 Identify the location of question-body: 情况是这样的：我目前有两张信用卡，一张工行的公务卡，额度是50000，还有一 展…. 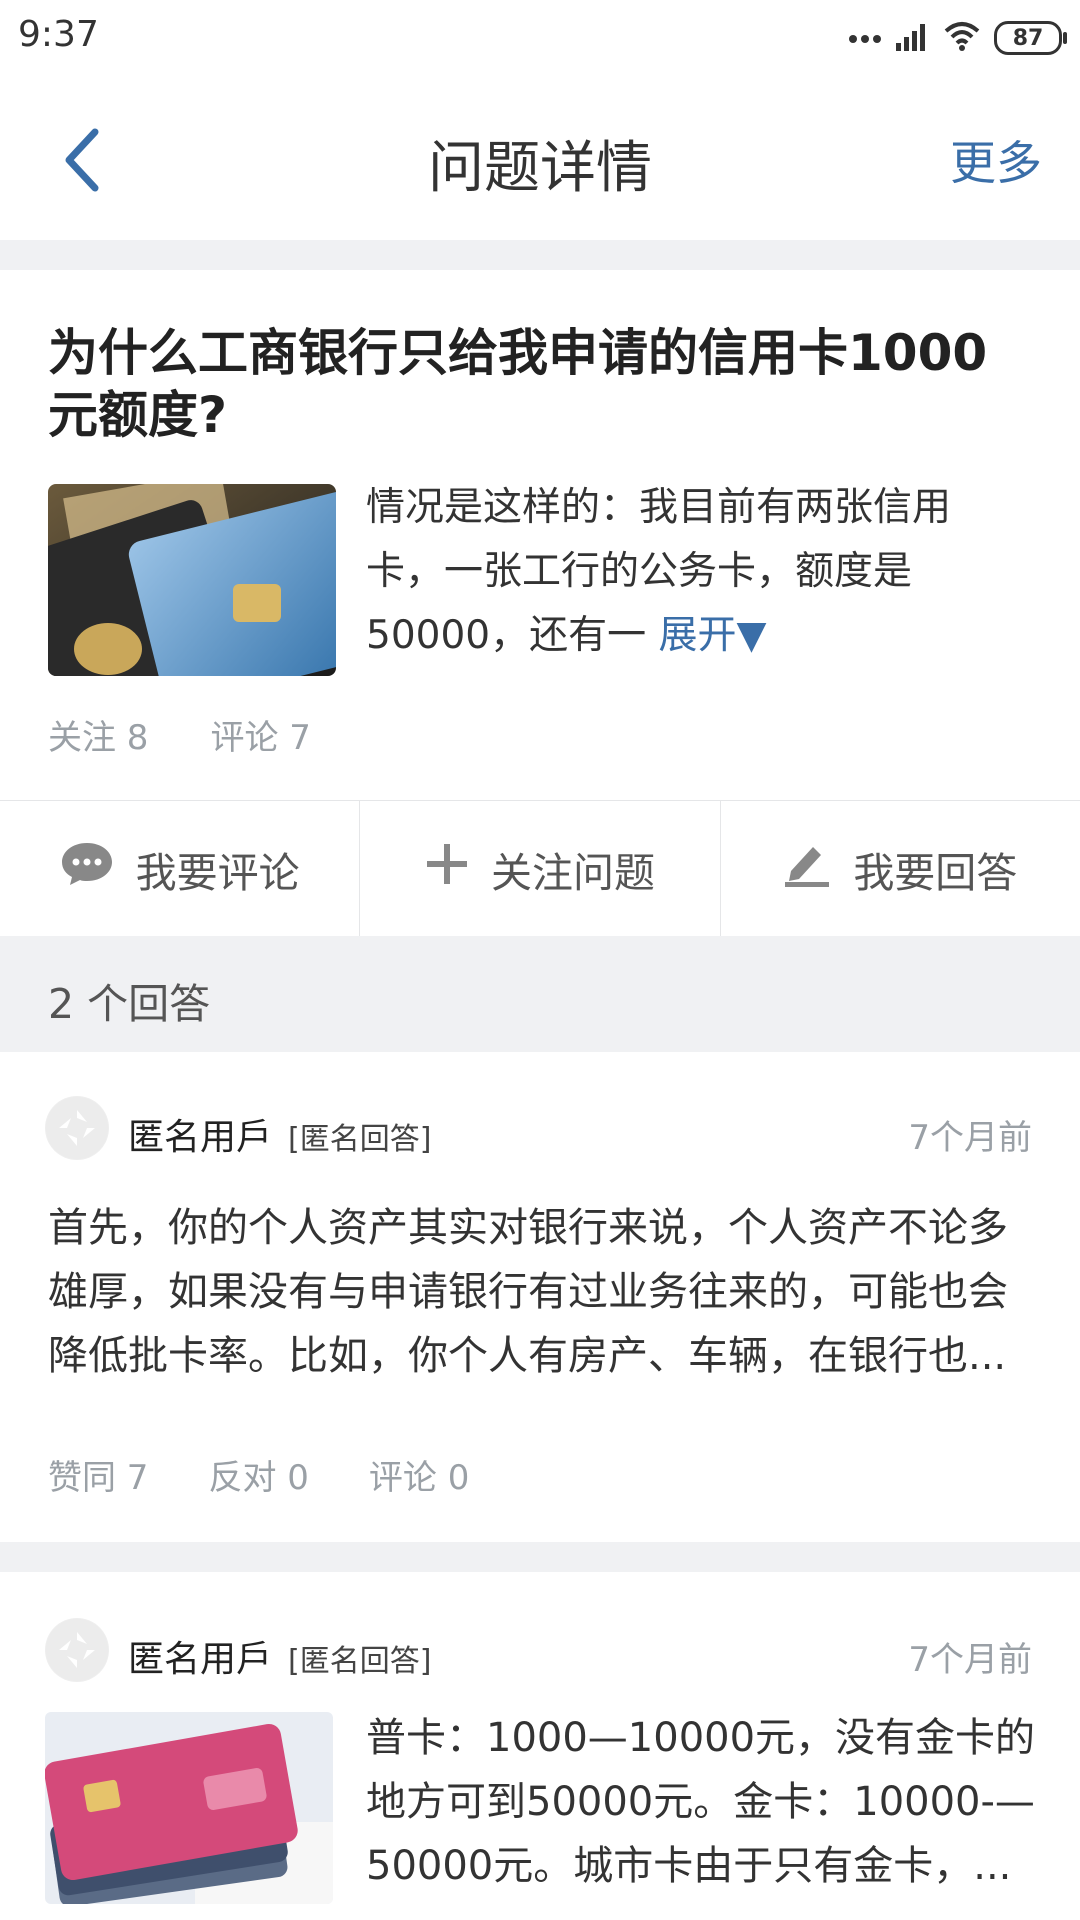
(686, 572).